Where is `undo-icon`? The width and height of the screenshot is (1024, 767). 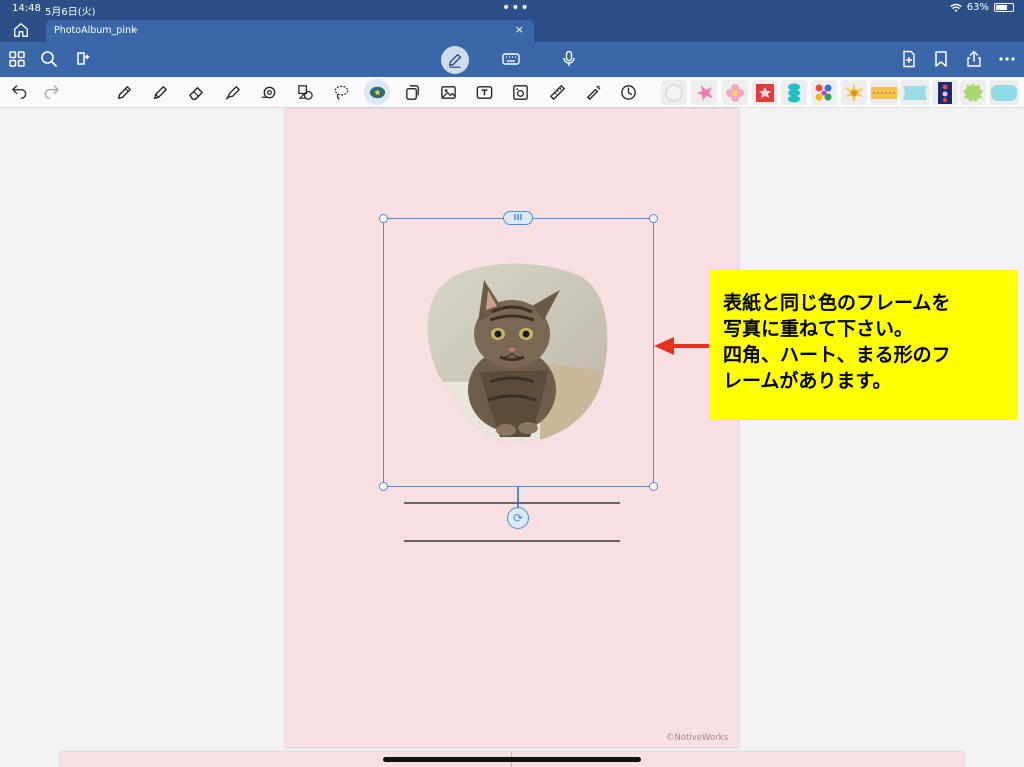 undo-icon is located at coordinates (19, 92).